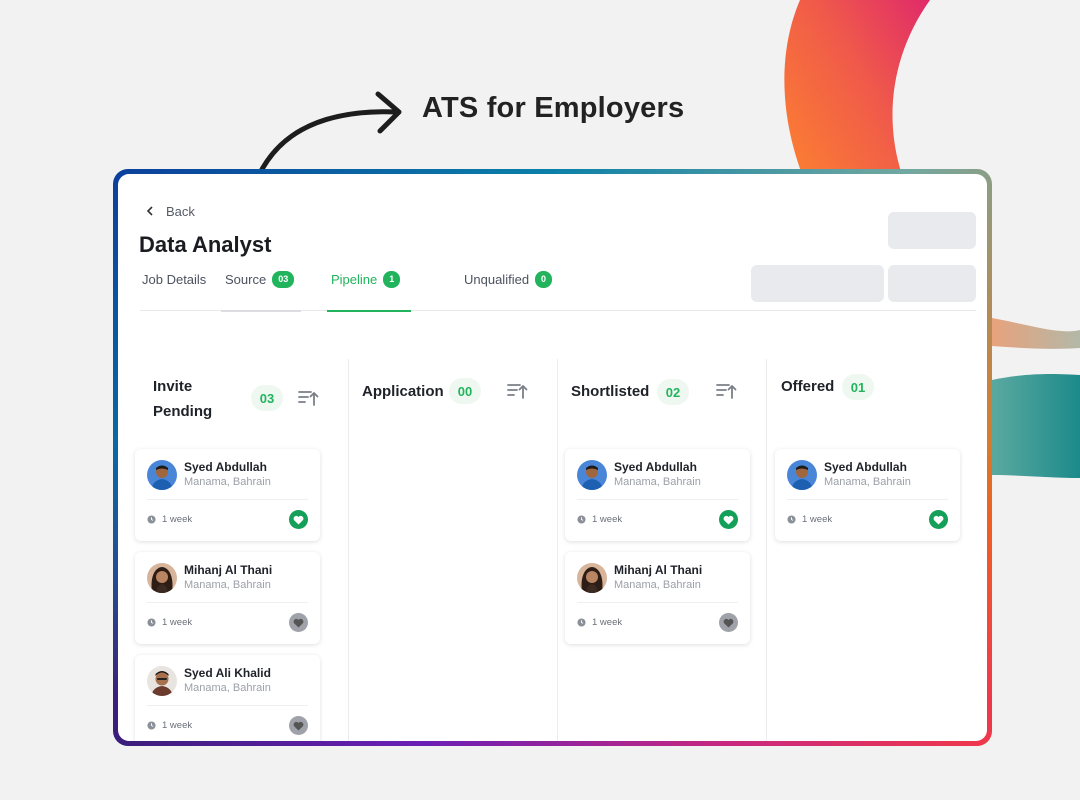 Image resolution: width=1080 pixels, height=800 pixels. Describe the element at coordinates (244, 399) in the screenshot. I see `column-header: Invite Pending 03` at that location.